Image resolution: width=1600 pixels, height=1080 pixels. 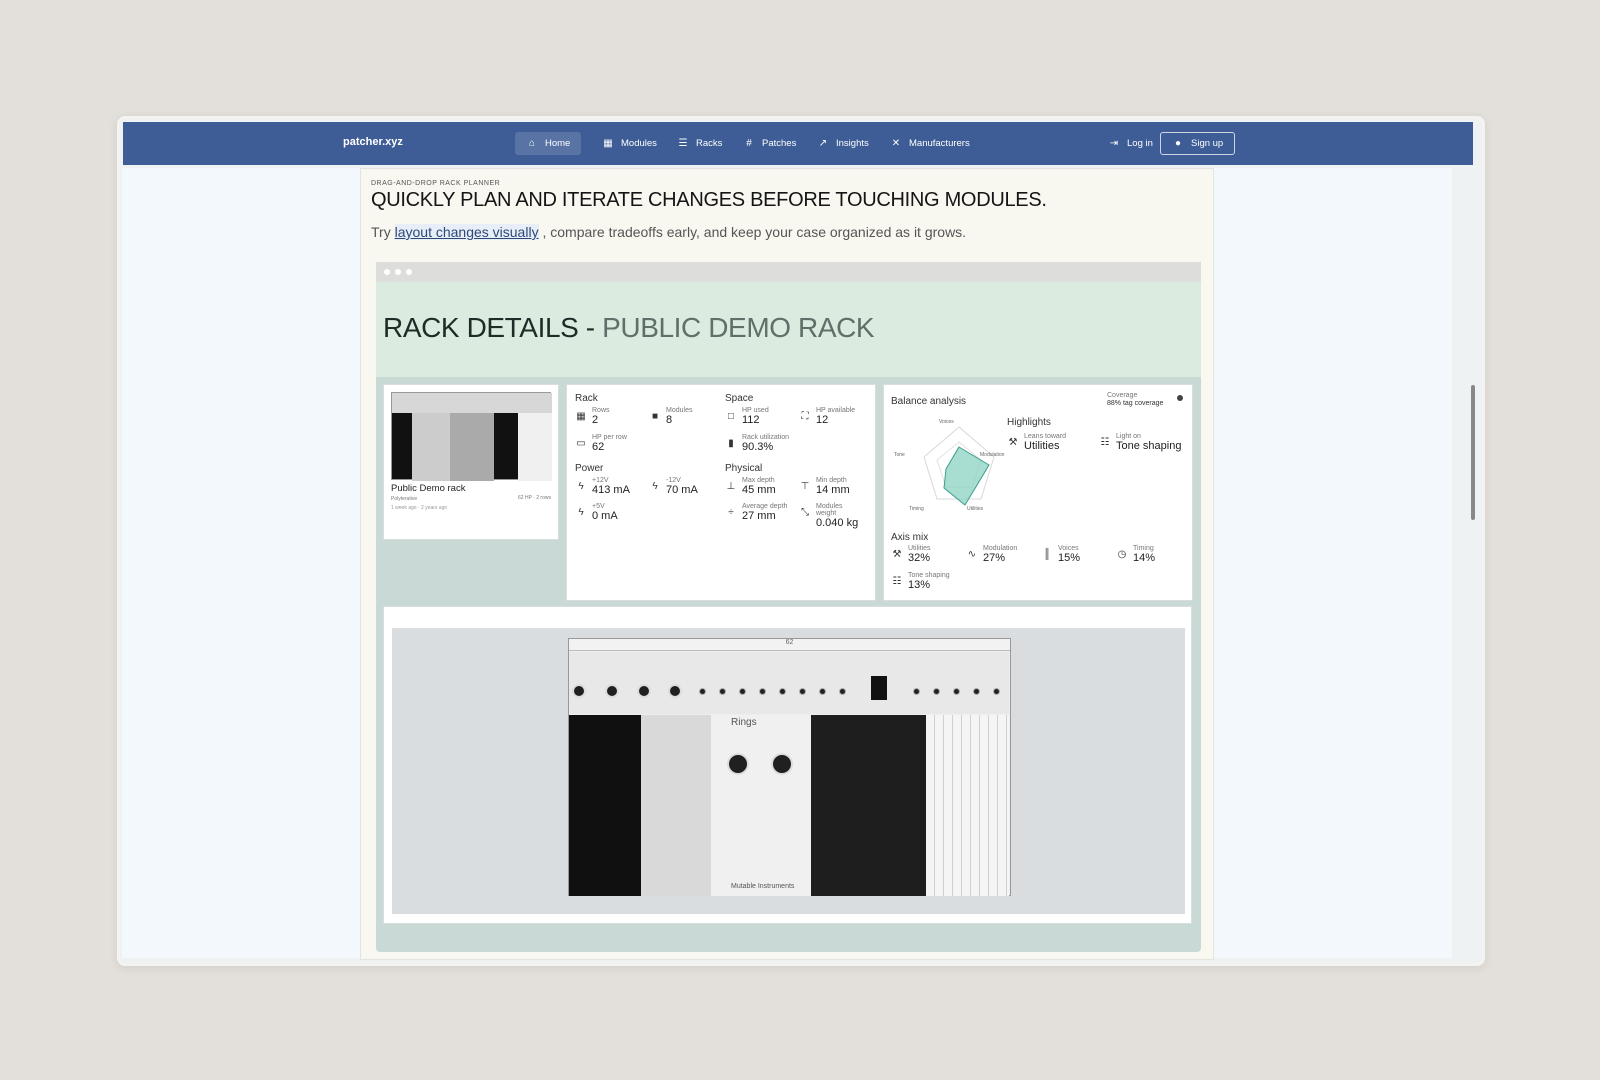 I want to click on rack-size: 62 HP · 2 rows, so click(x=534, y=498).